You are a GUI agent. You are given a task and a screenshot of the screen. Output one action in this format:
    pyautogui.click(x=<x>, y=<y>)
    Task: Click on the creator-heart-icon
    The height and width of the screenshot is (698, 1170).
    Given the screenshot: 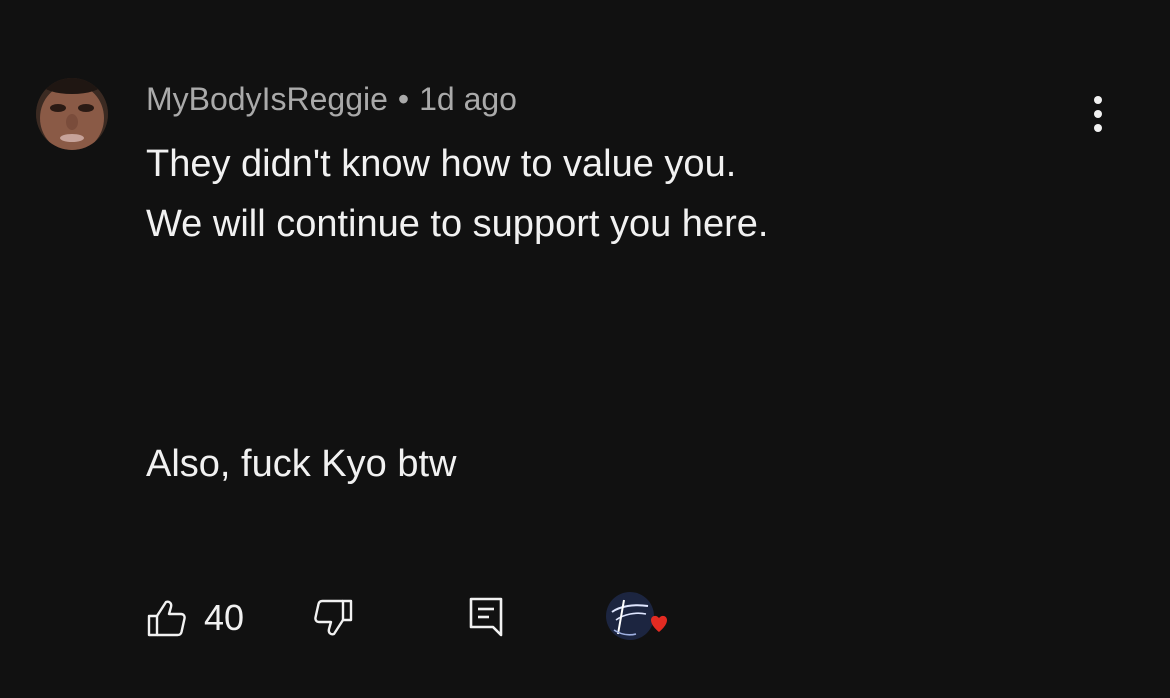 What is the action you would take?
    pyautogui.click(x=636, y=616)
    